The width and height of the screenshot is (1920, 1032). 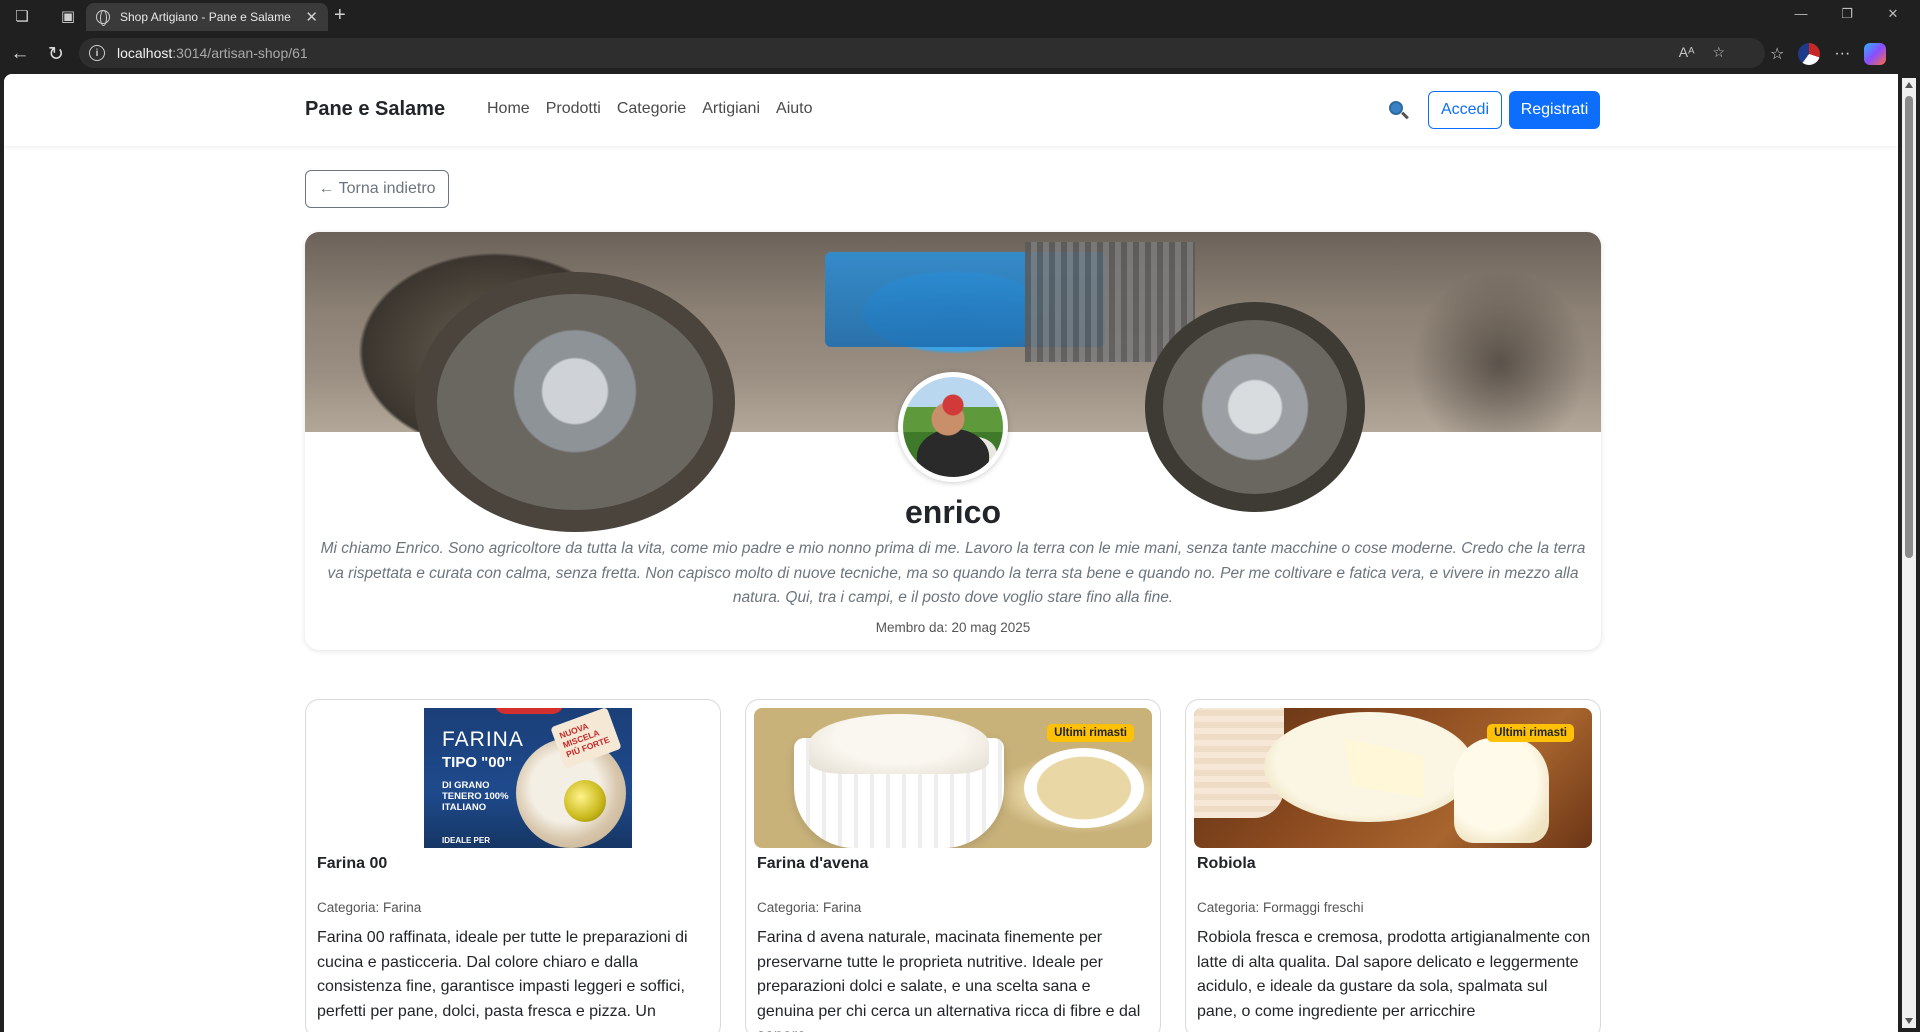 What do you see at coordinates (1909, 327) in the screenshot?
I see `scrollbar-thumb` at bounding box center [1909, 327].